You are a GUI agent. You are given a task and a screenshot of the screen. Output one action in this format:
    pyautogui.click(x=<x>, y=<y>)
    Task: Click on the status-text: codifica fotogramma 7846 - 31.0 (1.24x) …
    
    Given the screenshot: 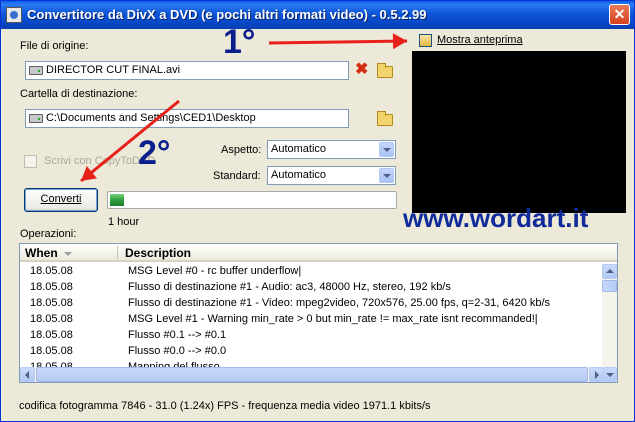 What is the action you would take?
    pyautogui.click(x=225, y=406)
    